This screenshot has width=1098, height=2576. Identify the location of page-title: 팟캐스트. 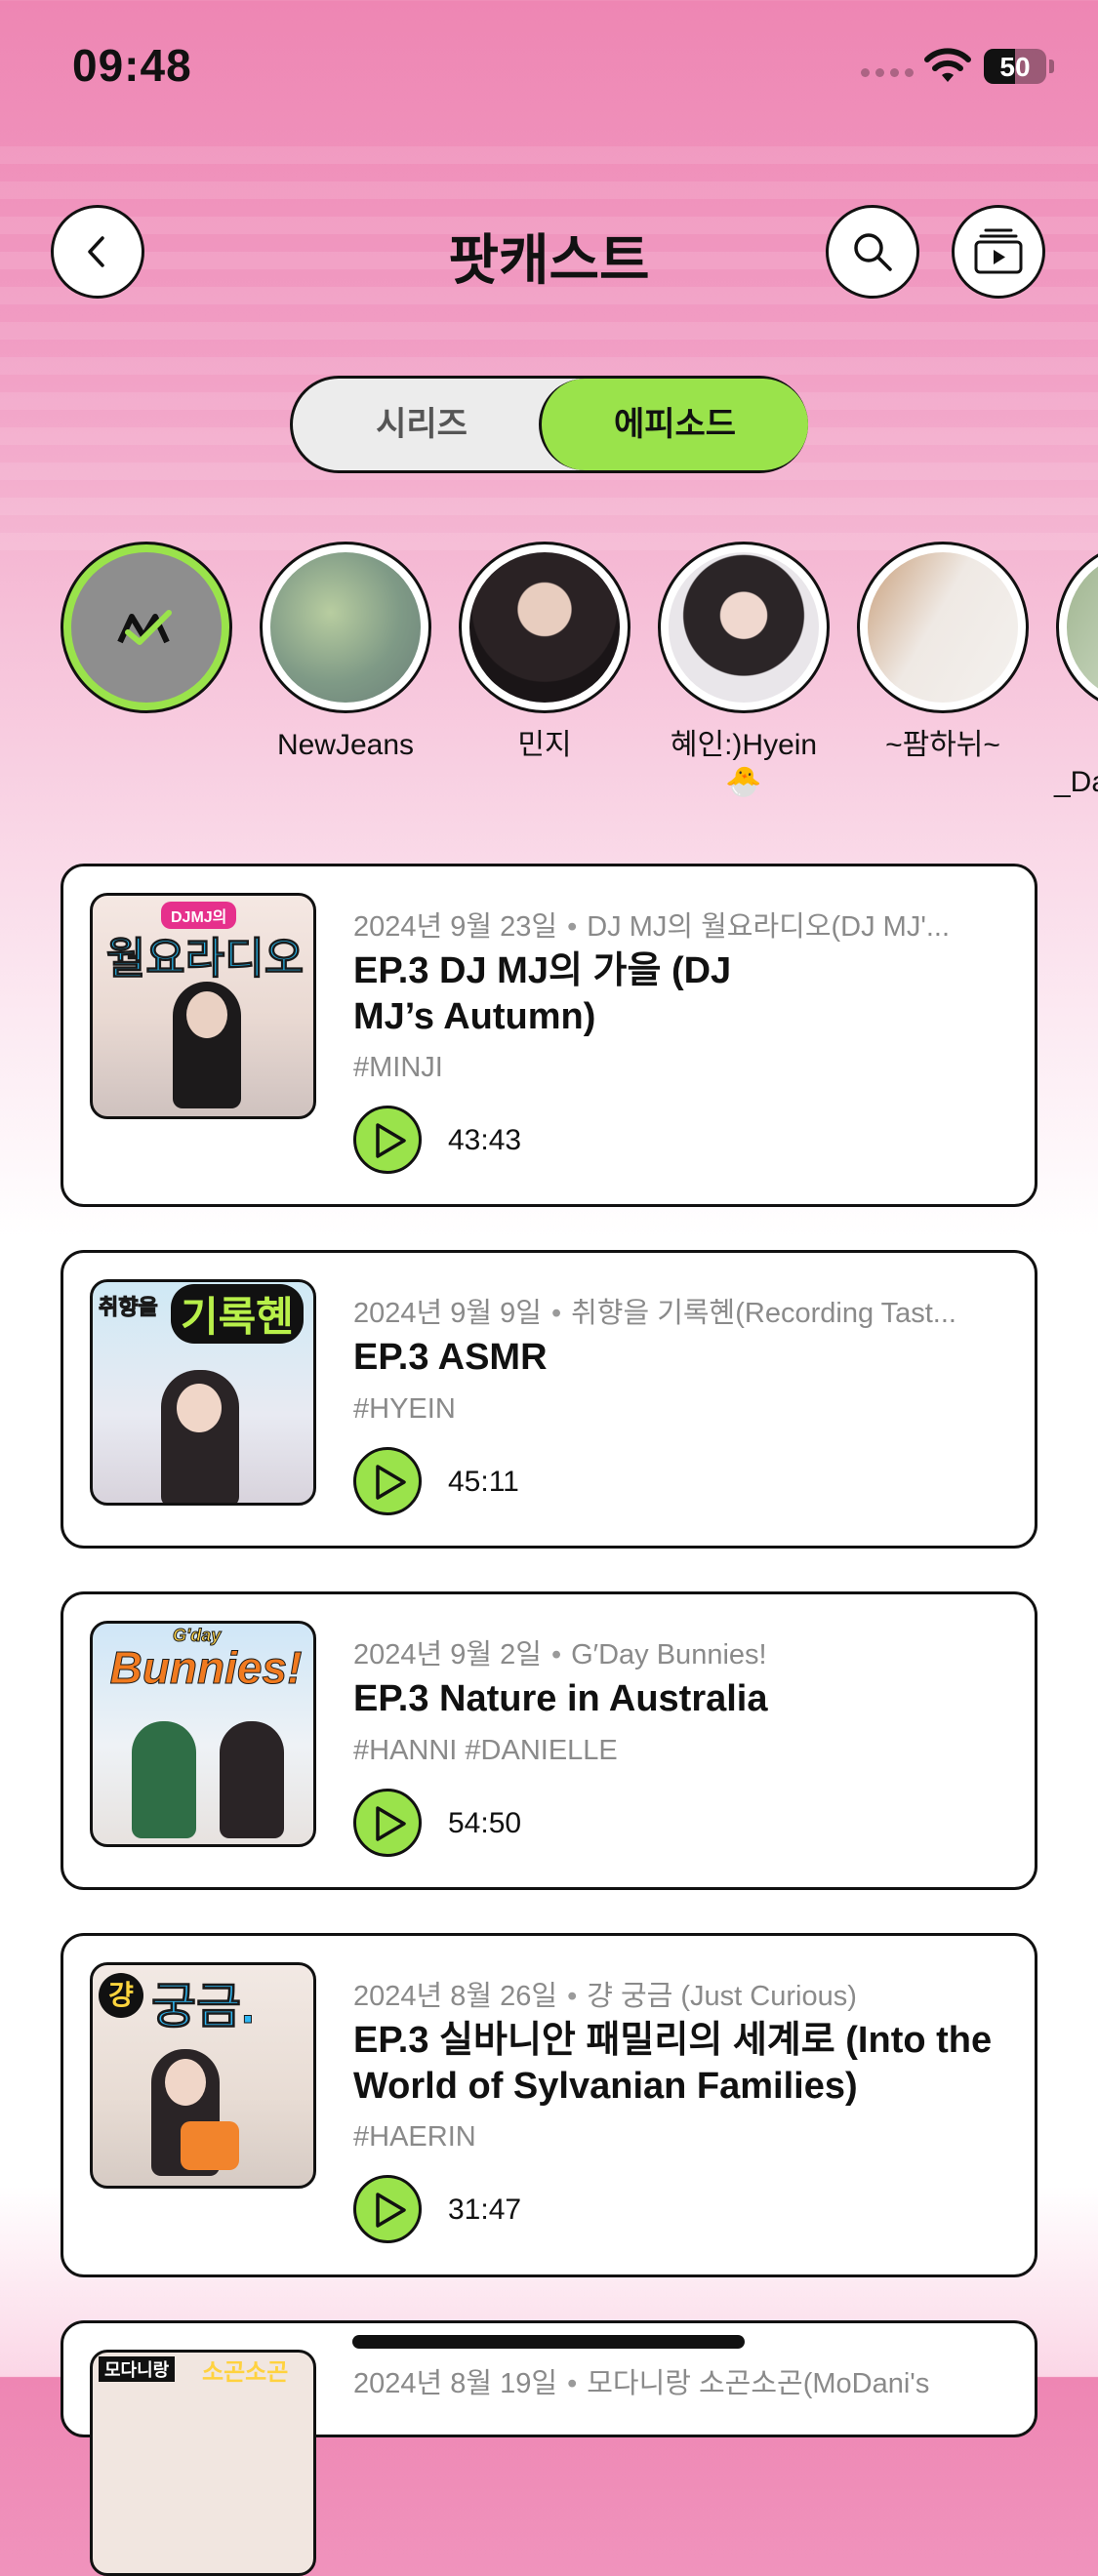
(549, 260).